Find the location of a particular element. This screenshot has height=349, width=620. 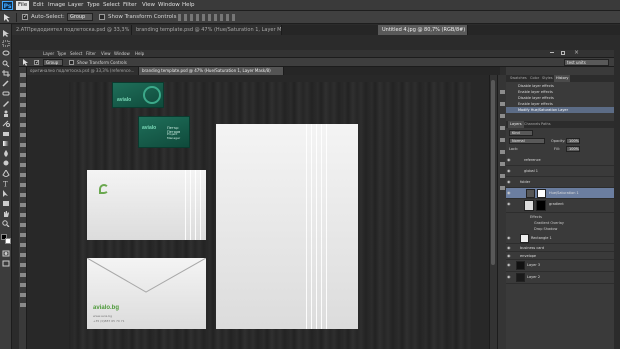

menu-edit: Edit is located at coordinates (38, 5).